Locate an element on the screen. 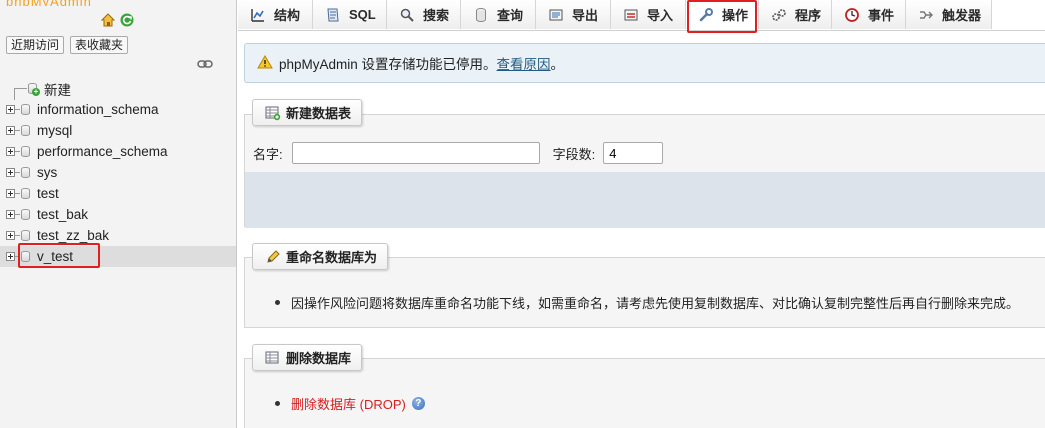 This screenshot has height=428, width=1045. sql-icon is located at coordinates (333, 15).